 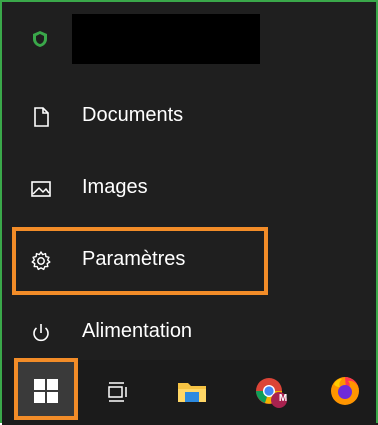 I want to click on document-icon, so click(x=41, y=117).